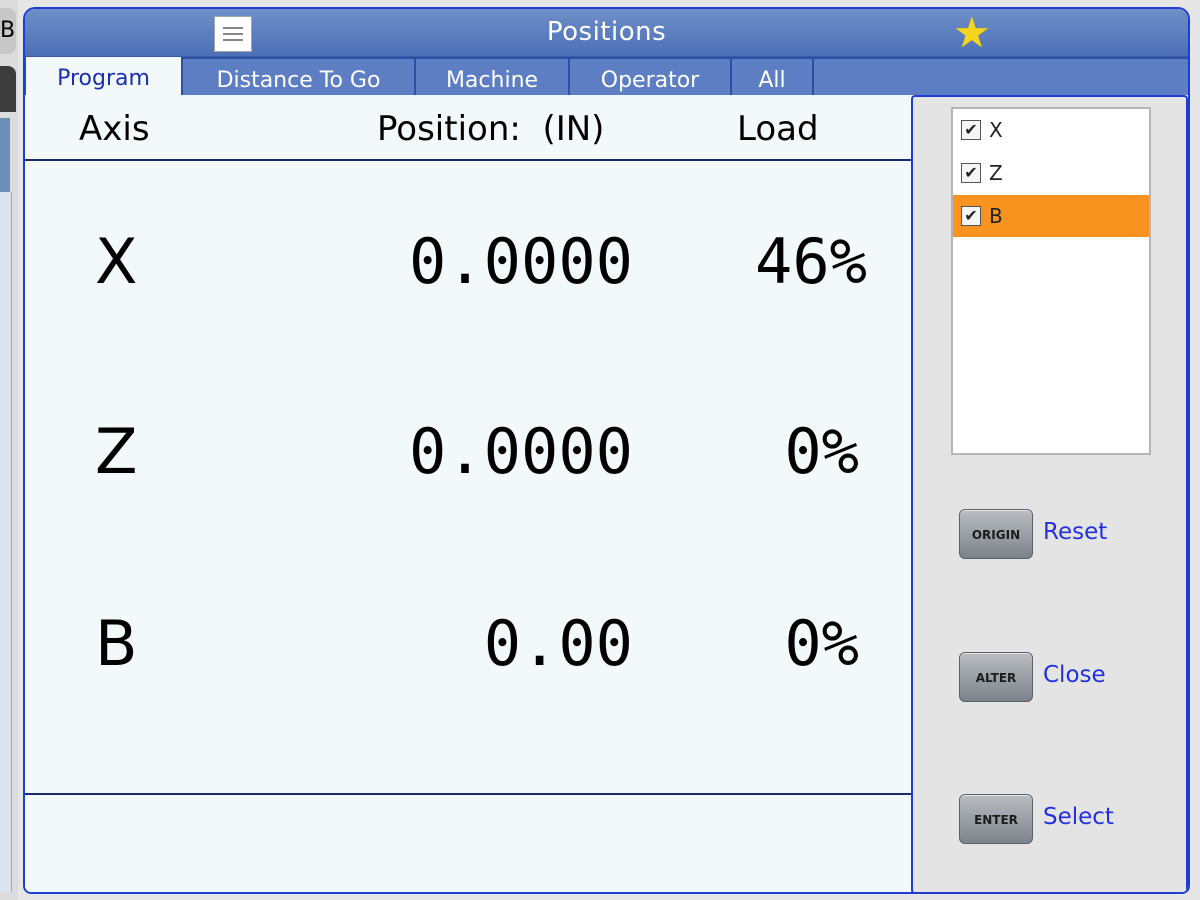 The height and width of the screenshot is (900, 1200). I want to click on row-position-z: 0.0000, so click(521, 451).